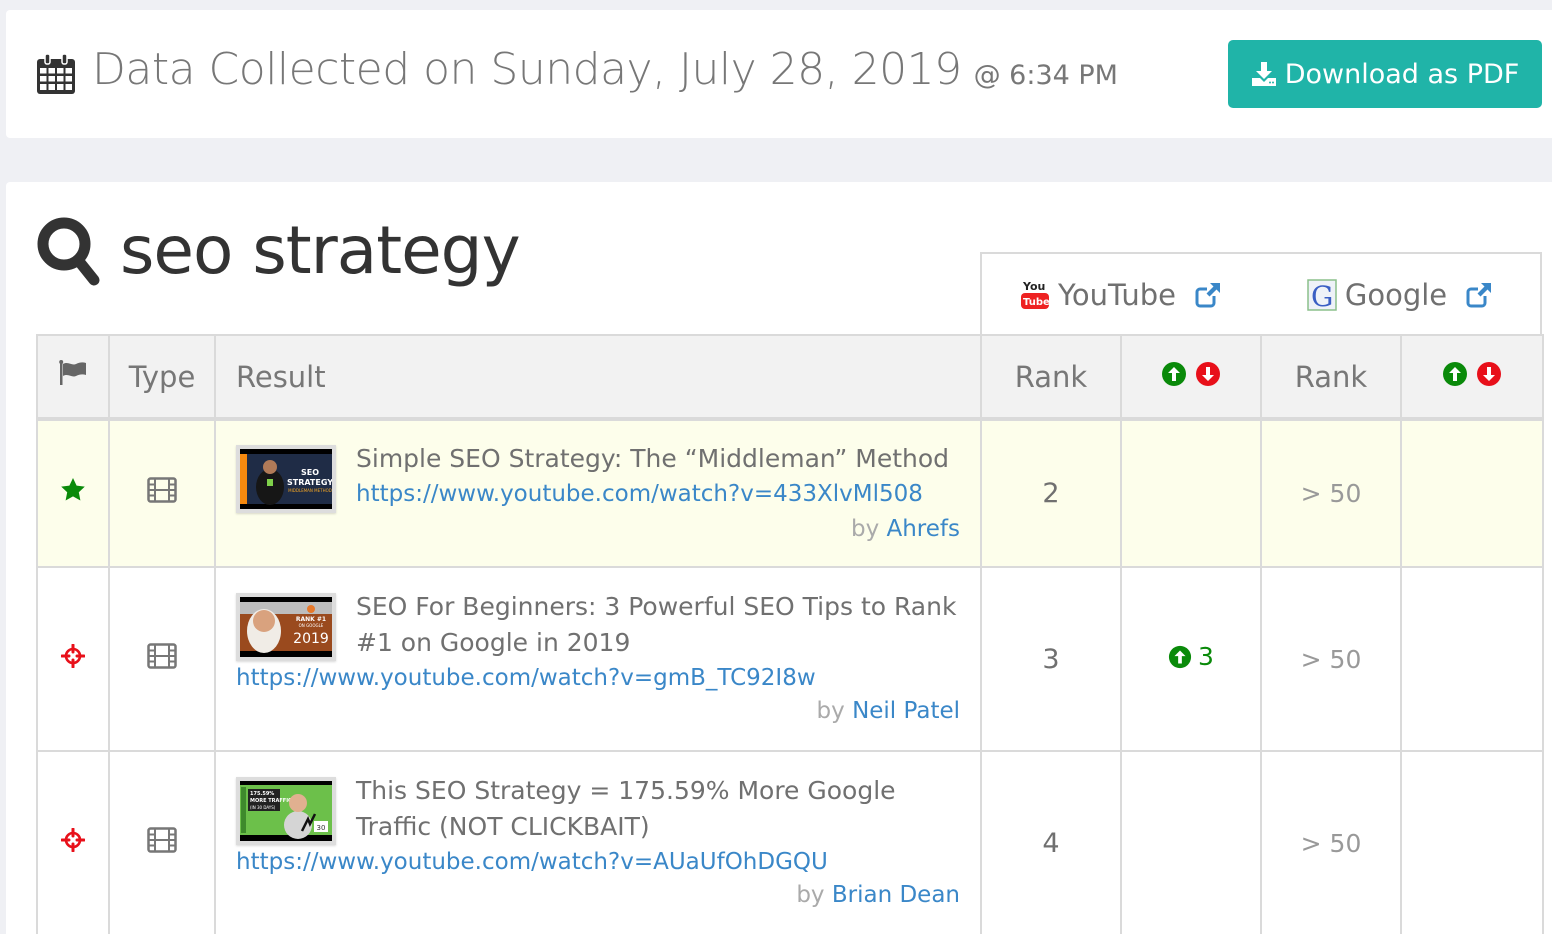  I want to click on thumbnail-image: SEO STRATEGY MIDDLEMAN METHOD, so click(286, 478).